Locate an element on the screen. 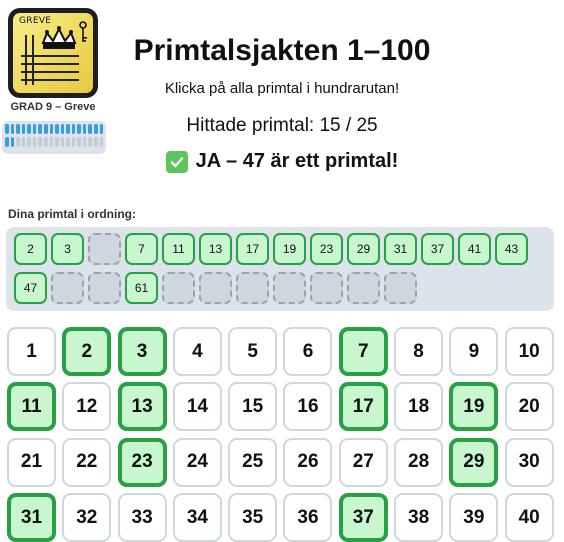 The height and width of the screenshot is (542, 564). number-cell: 27 is located at coordinates (363, 462).